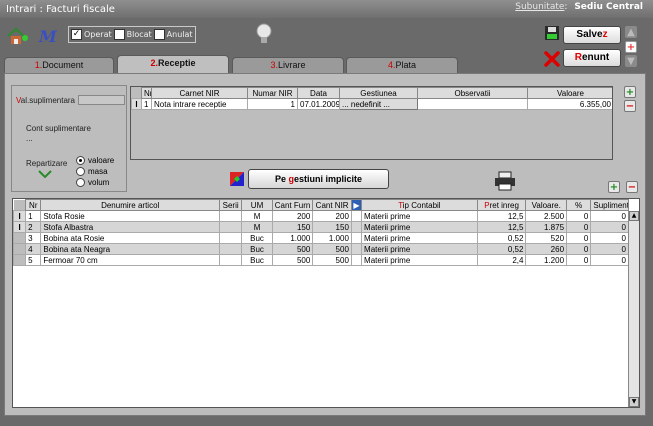 The image size is (653, 426). Describe the element at coordinates (33, 249) in the screenshot. I see `art-cell-nr: 4` at that location.